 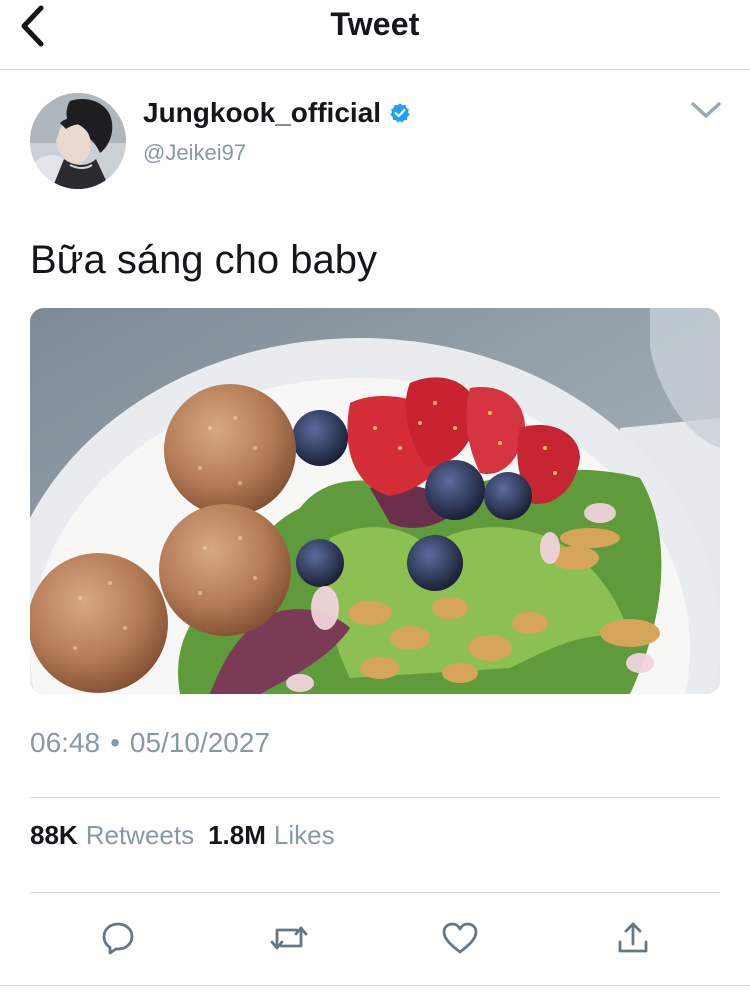 I want to click on tweet-timestamp: 06:48 • 05/10/2027, so click(x=150, y=743).